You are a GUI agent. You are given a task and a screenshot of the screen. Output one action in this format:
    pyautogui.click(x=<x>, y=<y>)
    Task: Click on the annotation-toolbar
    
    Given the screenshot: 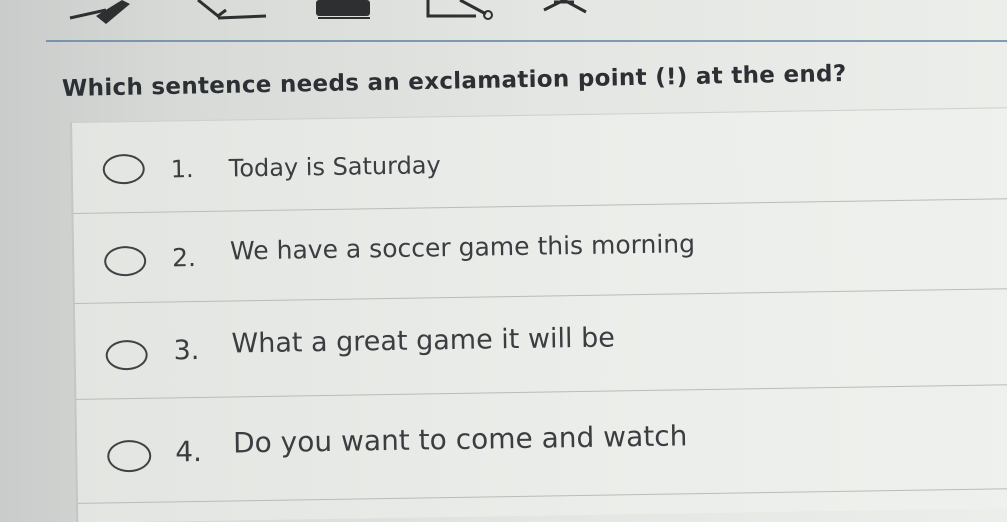 What is the action you would take?
    pyautogui.click(x=503, y=15)
    